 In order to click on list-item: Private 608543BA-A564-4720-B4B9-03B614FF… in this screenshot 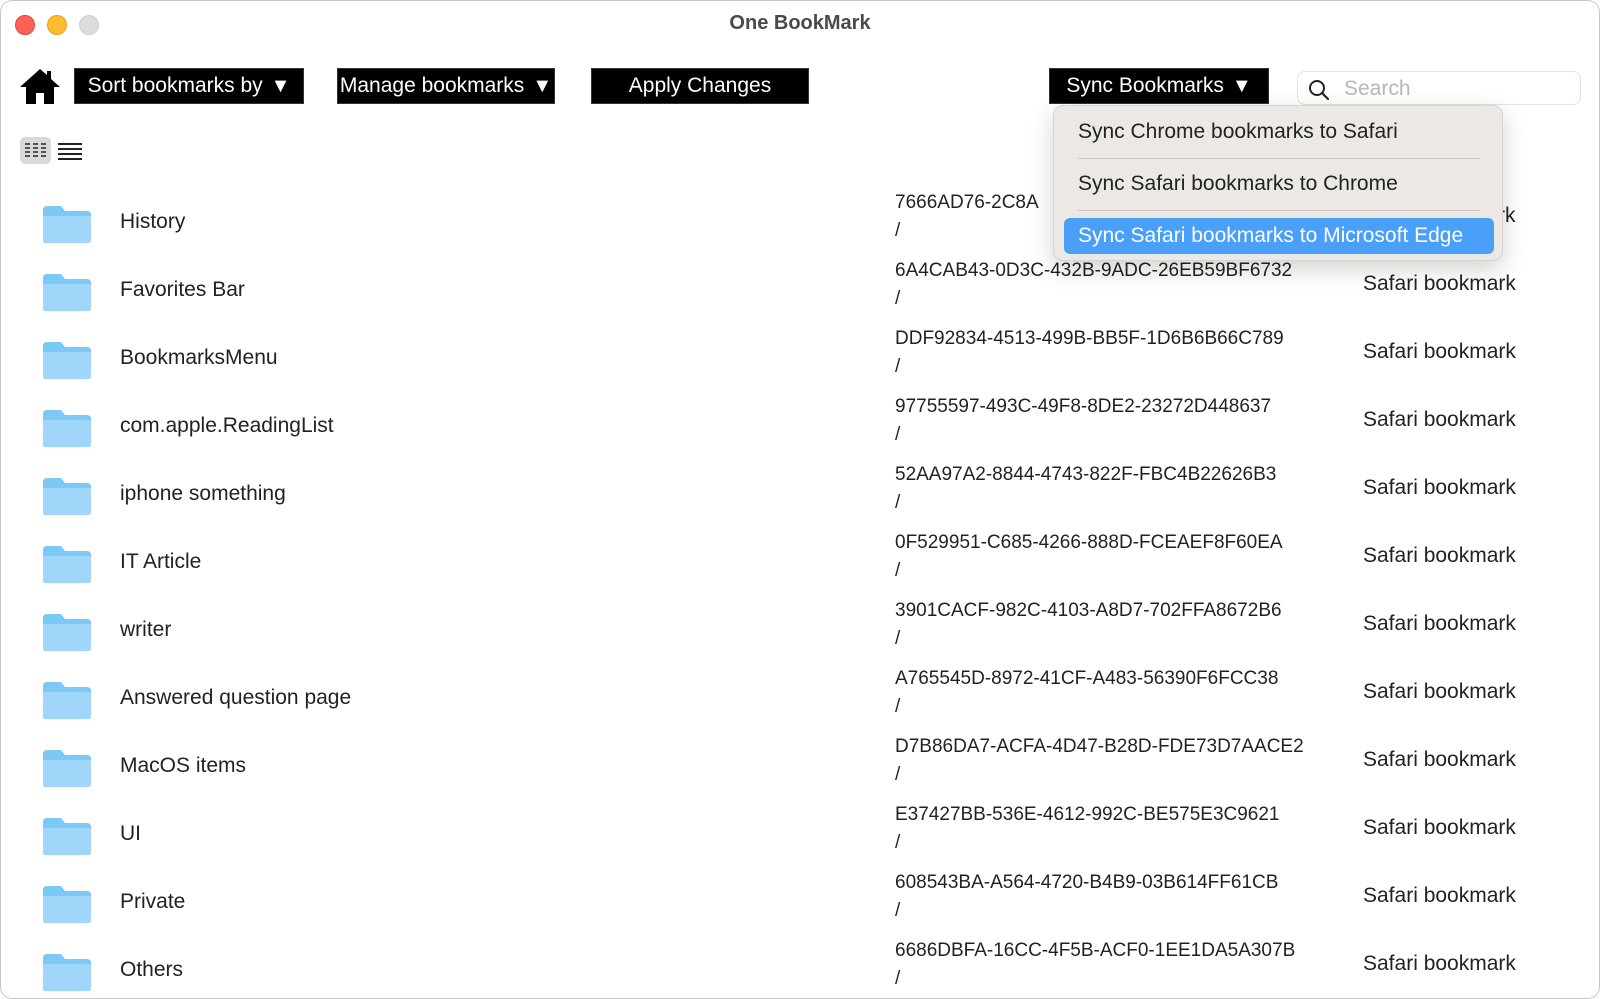, I will do `click(800, 908)`.